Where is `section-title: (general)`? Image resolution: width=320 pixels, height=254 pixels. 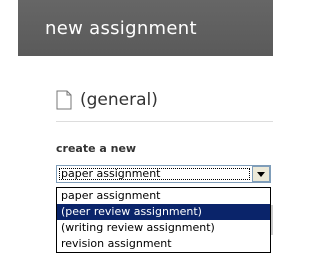
section-title: (general) is located at coordinates (119, 100).